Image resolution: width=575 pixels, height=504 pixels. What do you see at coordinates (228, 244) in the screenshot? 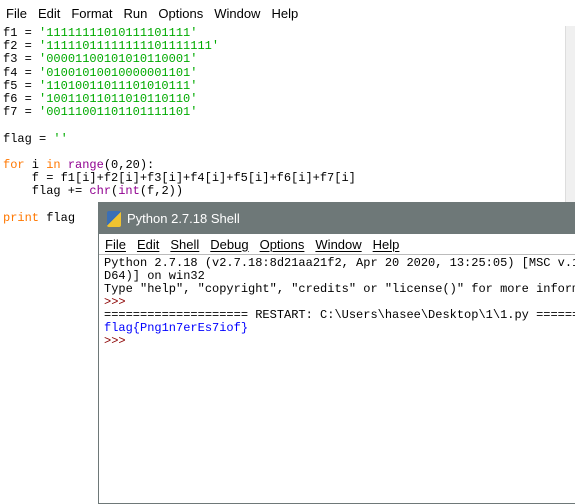
I see `shell-menu-debug: Debug` at bounding box center [228, 244].